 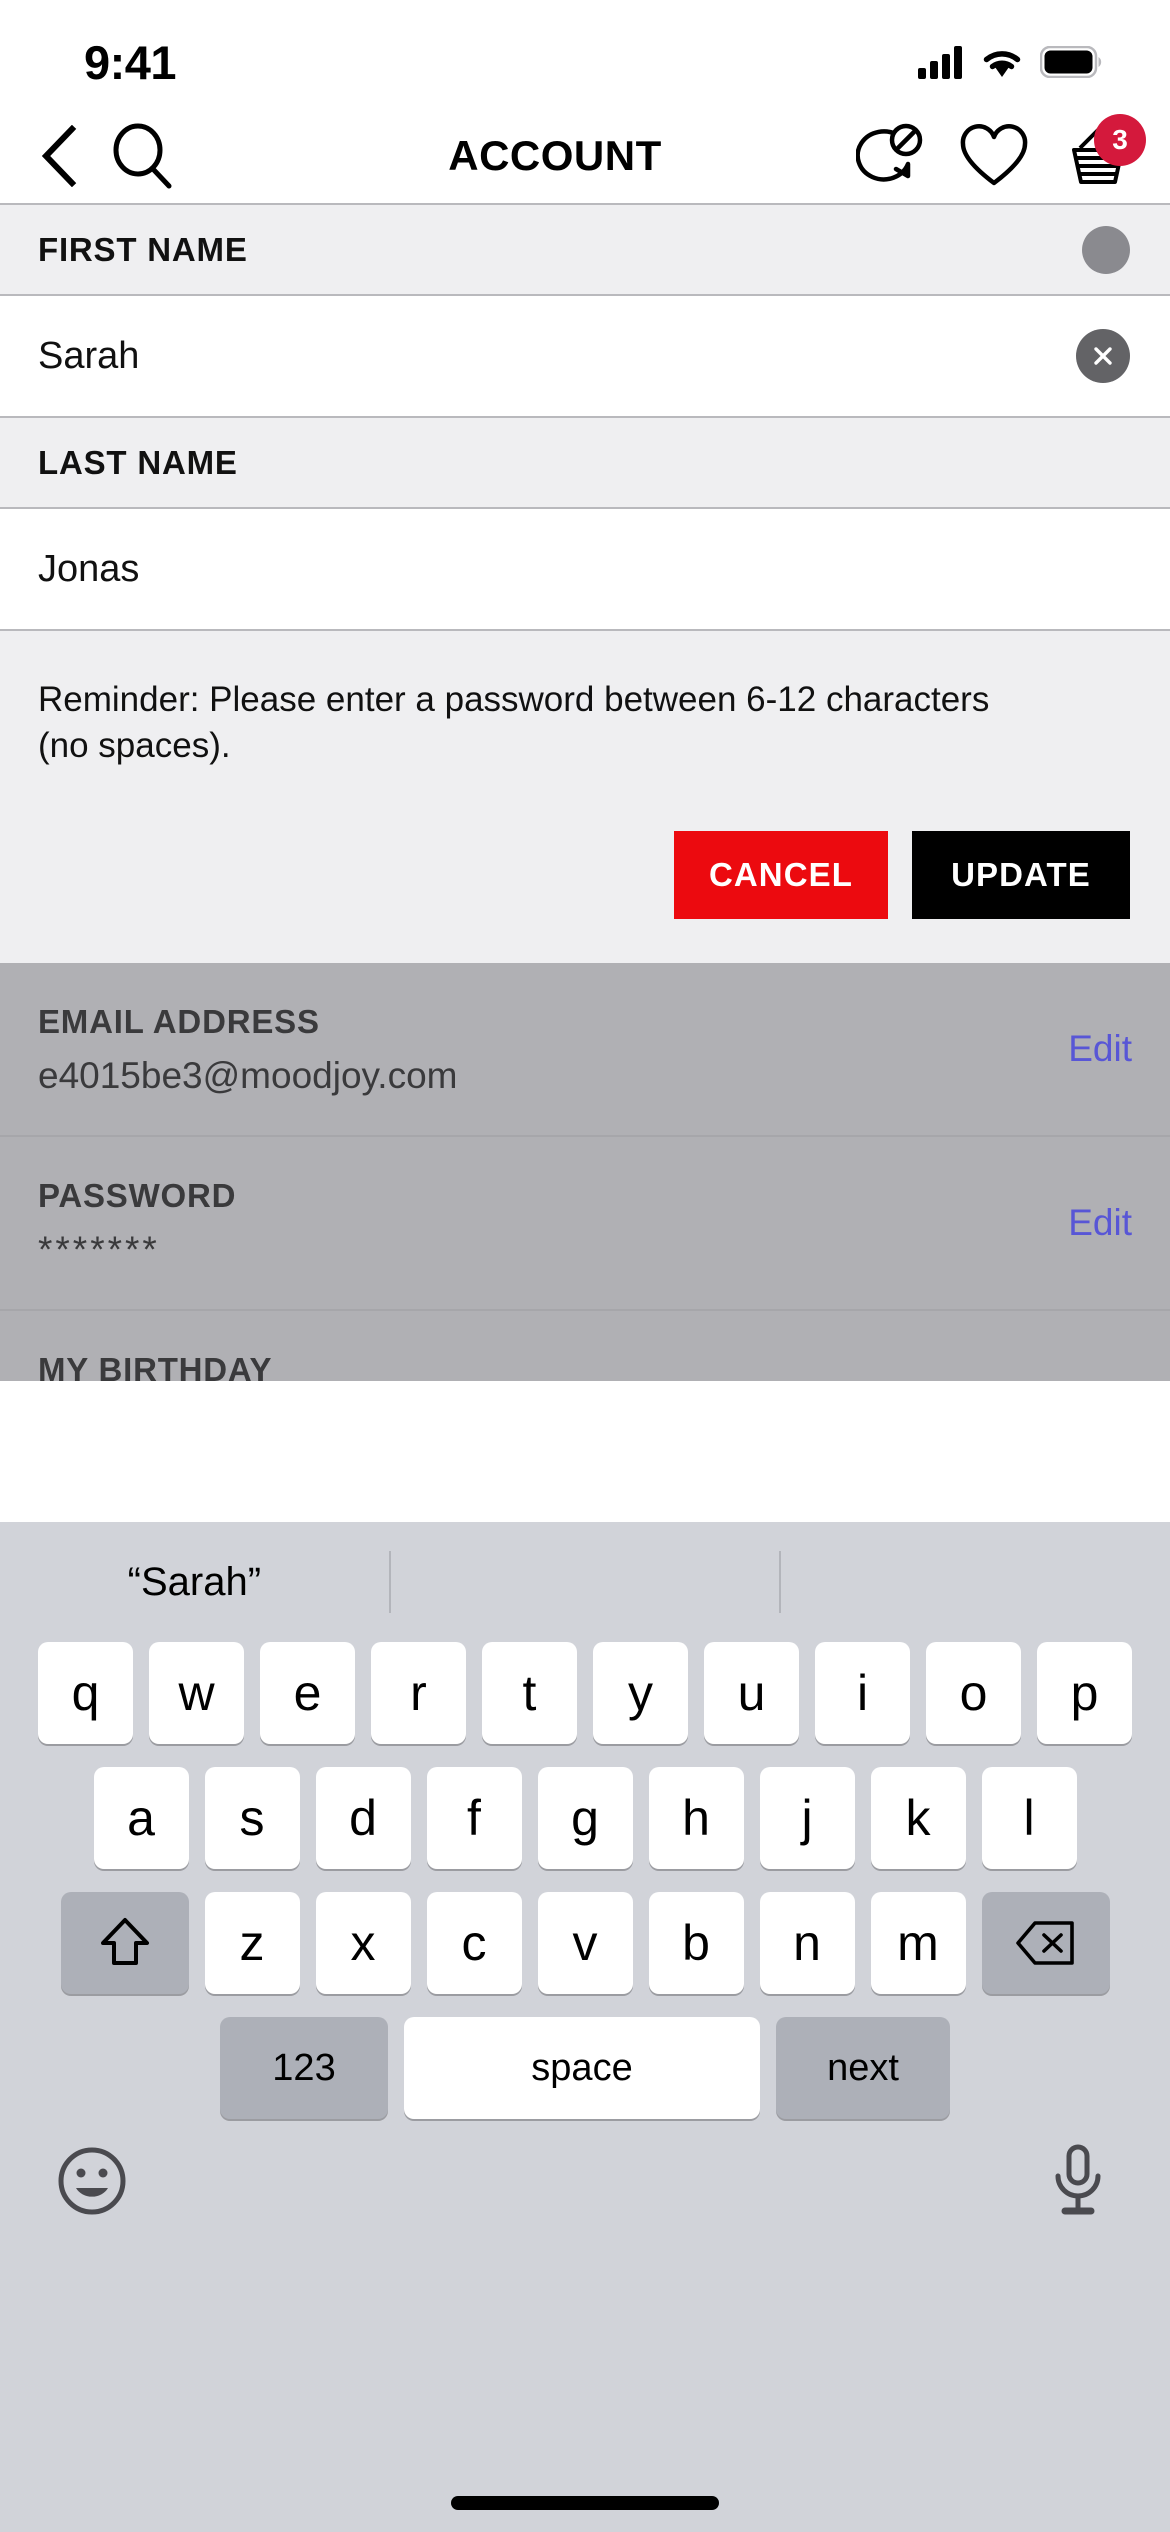 What do you see at coordinates (582, 2068) in the screenshot?
I see `space-key: space` at bounding box center [582, 2068].